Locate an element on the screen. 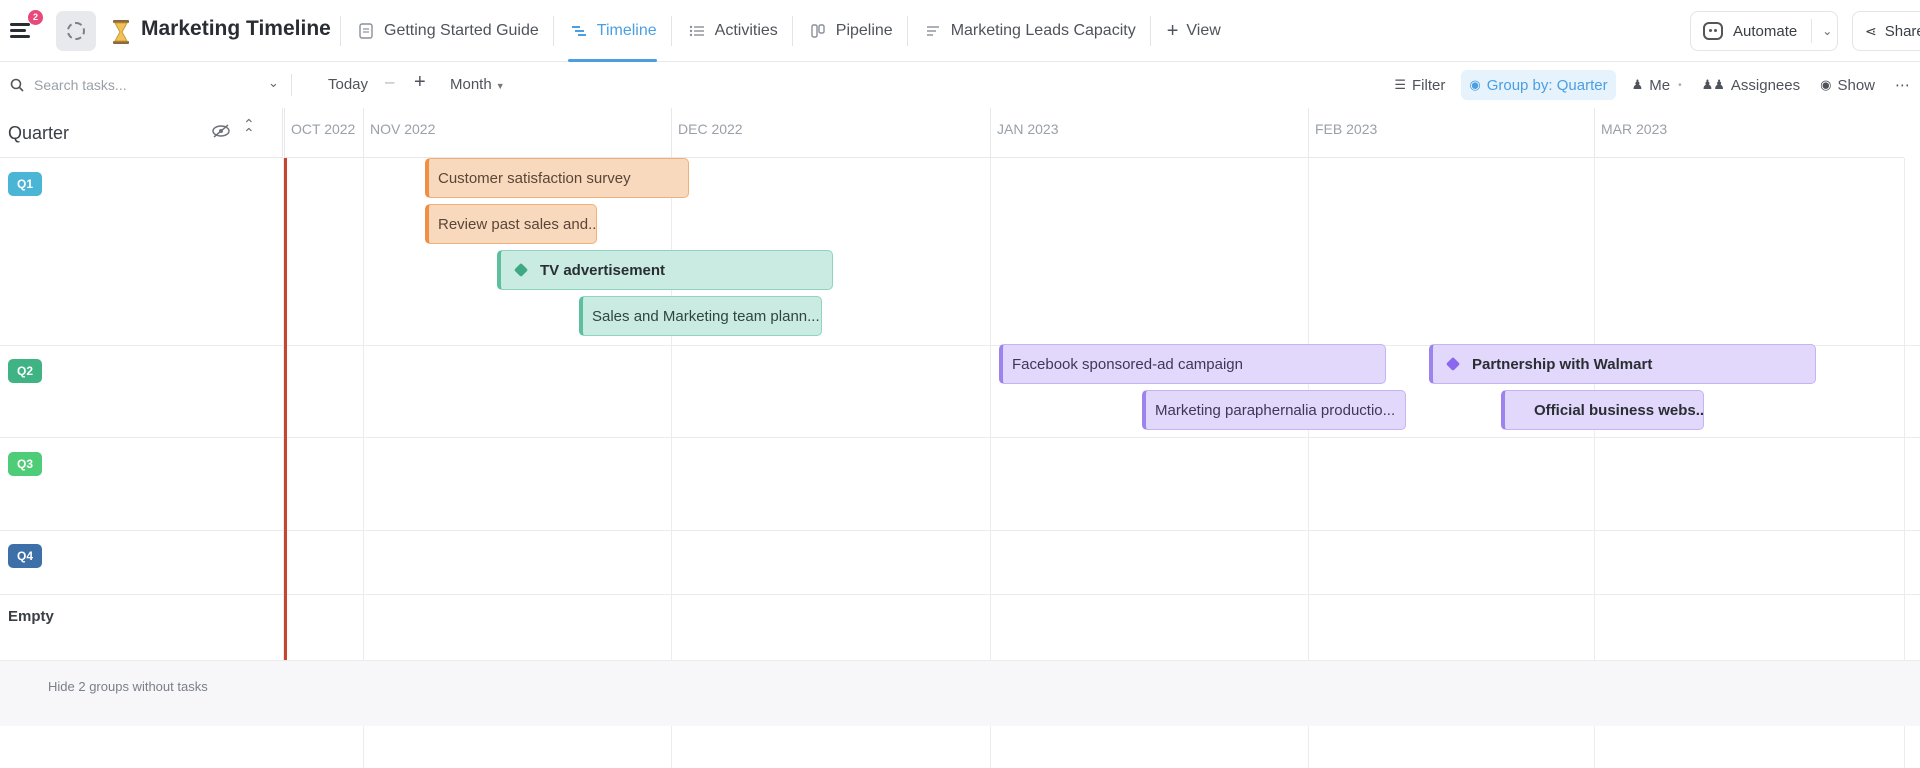 The width and height of the screenshot is (1920, 768). timeline-icon is located at coordinates (578, 31).